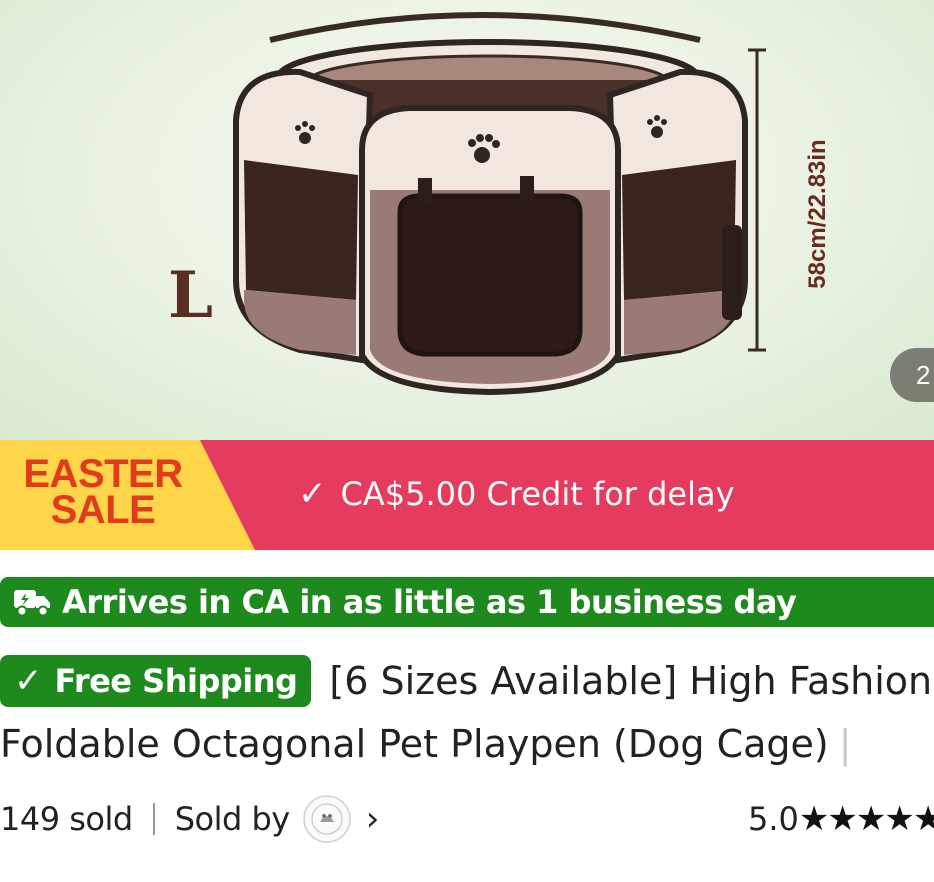  Describe the element at coordinates (537, 494) in the screenshot. I see `delay-credit-text: CA$5.00 Credit for delay` at that location.